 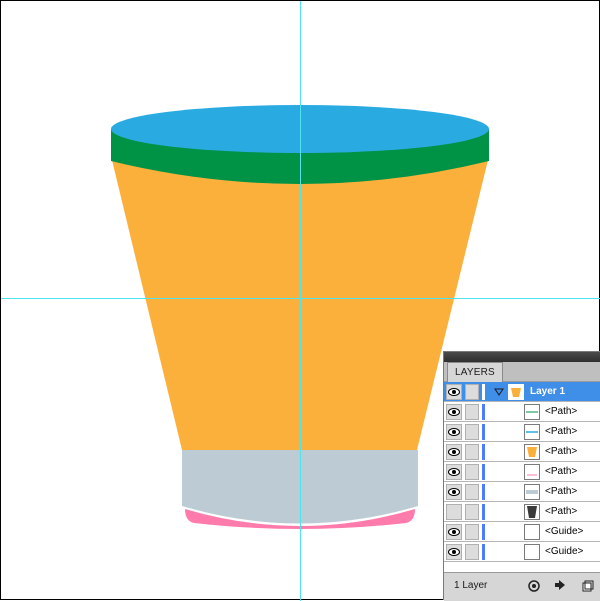 What do you see at coordinates (532, 512) in the screenshot?
I see `path-dark-icon` at bounding box center [532, 512].